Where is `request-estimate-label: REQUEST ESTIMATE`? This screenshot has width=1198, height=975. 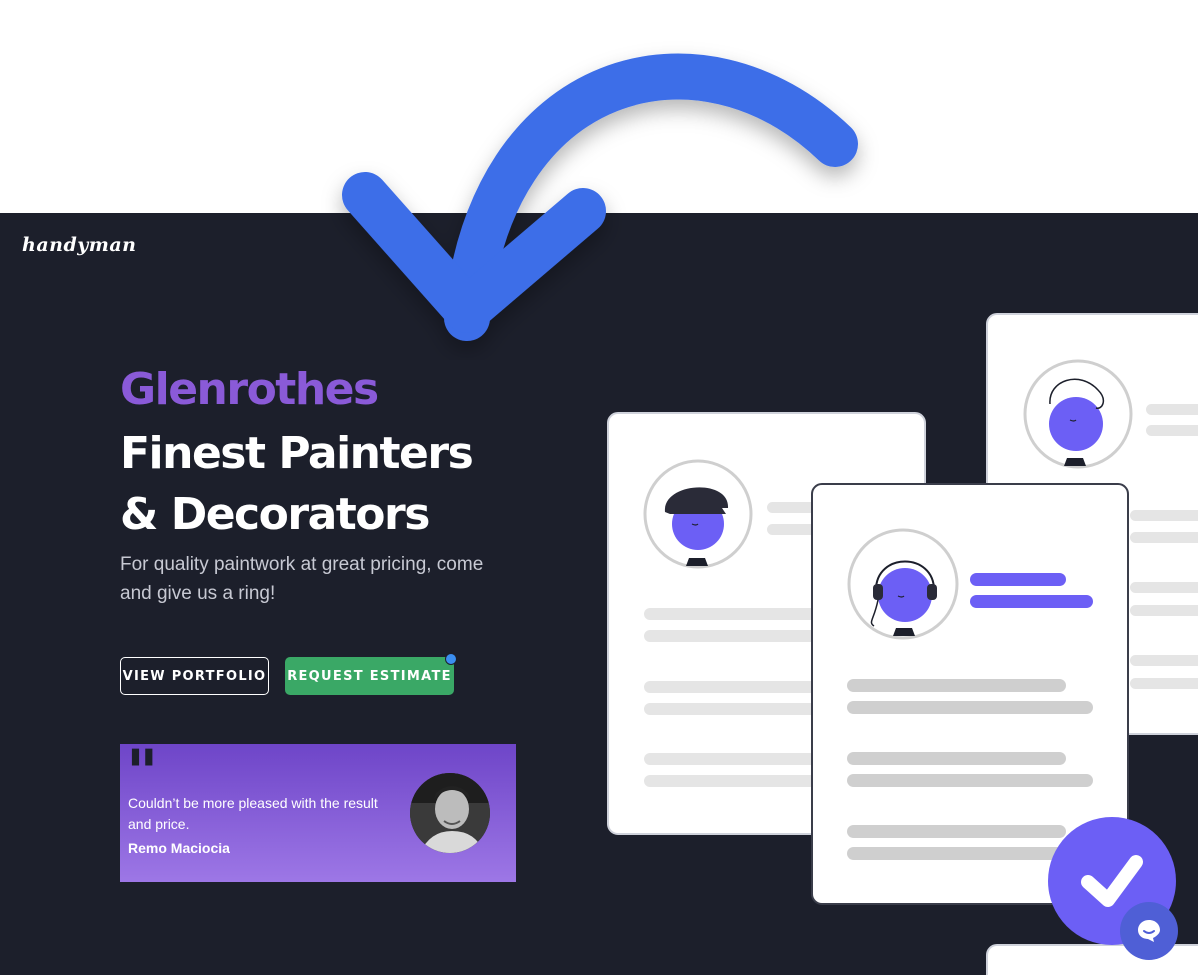 request-estimate-label: REQUEST ESTIMATE is located at coordinates (369, 676).